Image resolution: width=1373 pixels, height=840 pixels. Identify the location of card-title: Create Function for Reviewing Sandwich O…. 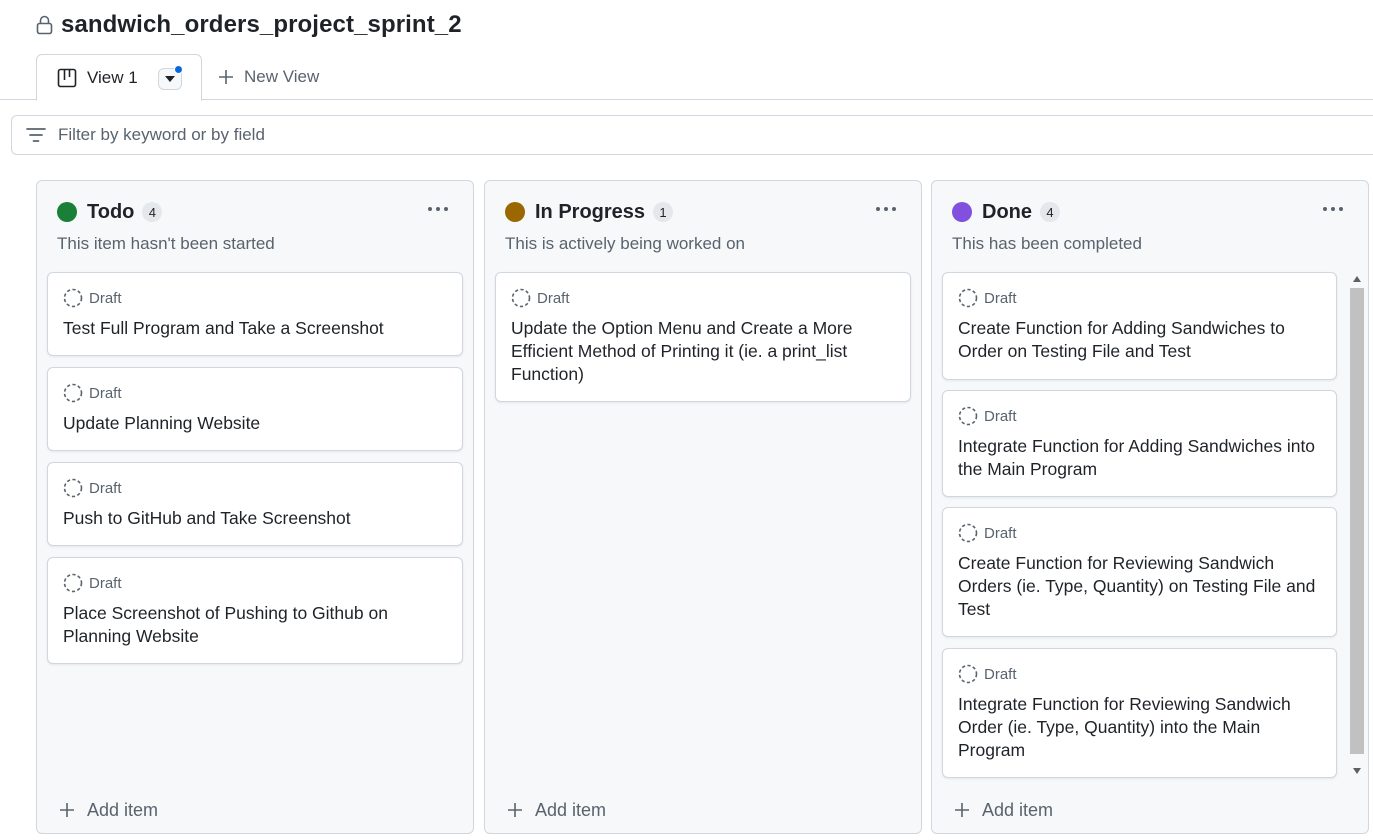
(1139, 586).